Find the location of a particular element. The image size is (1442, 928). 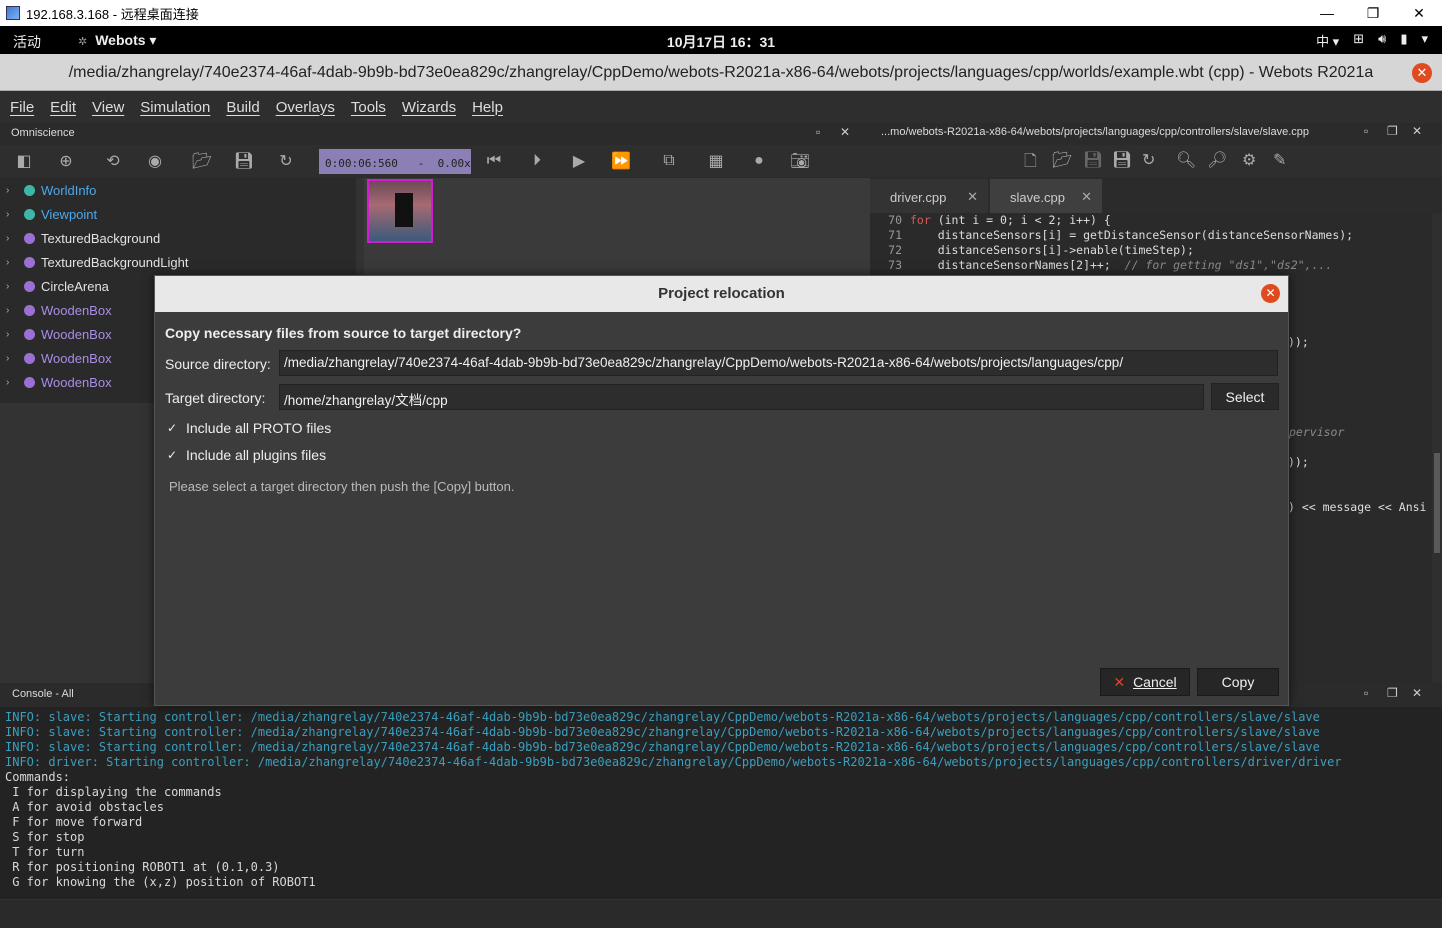

cancel-button: ✕ Cancel is located at coordinates (1145, 682).